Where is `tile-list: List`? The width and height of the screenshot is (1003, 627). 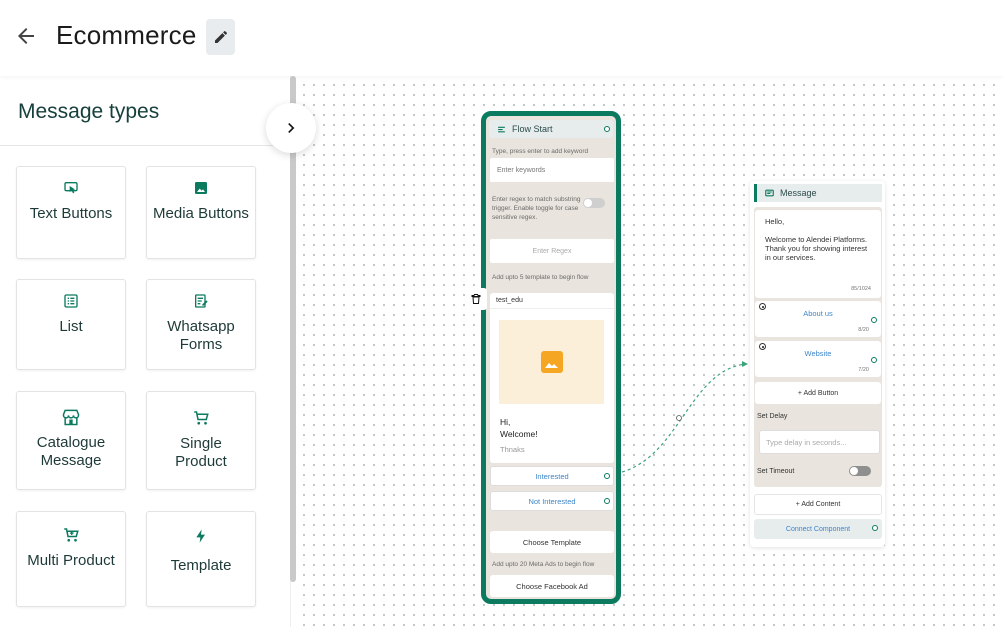 tile-list: List is located at coordinates (71, 324).